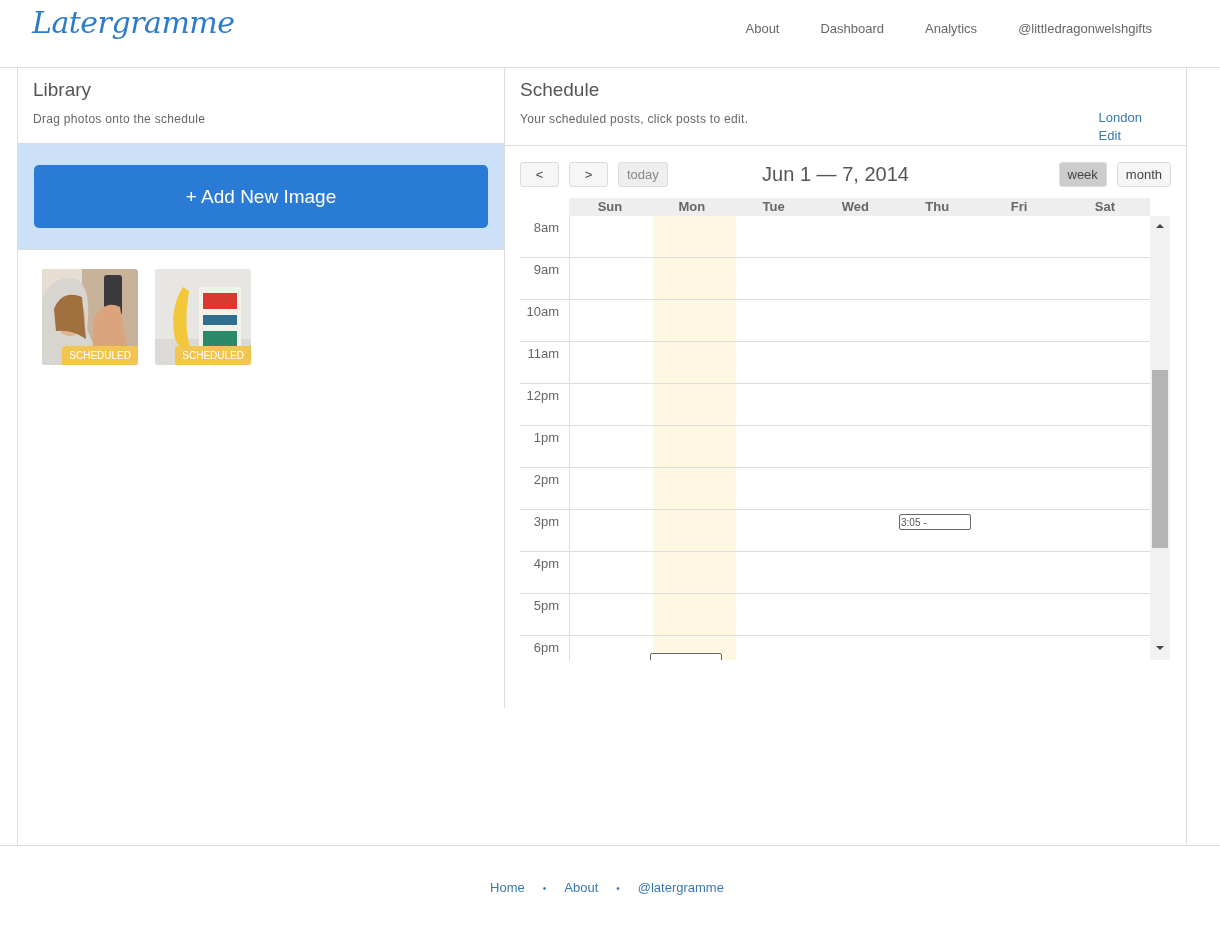 This screenshot has height=929, width=1220. I want to click on nav-link: Analytics, so click(951, 28).